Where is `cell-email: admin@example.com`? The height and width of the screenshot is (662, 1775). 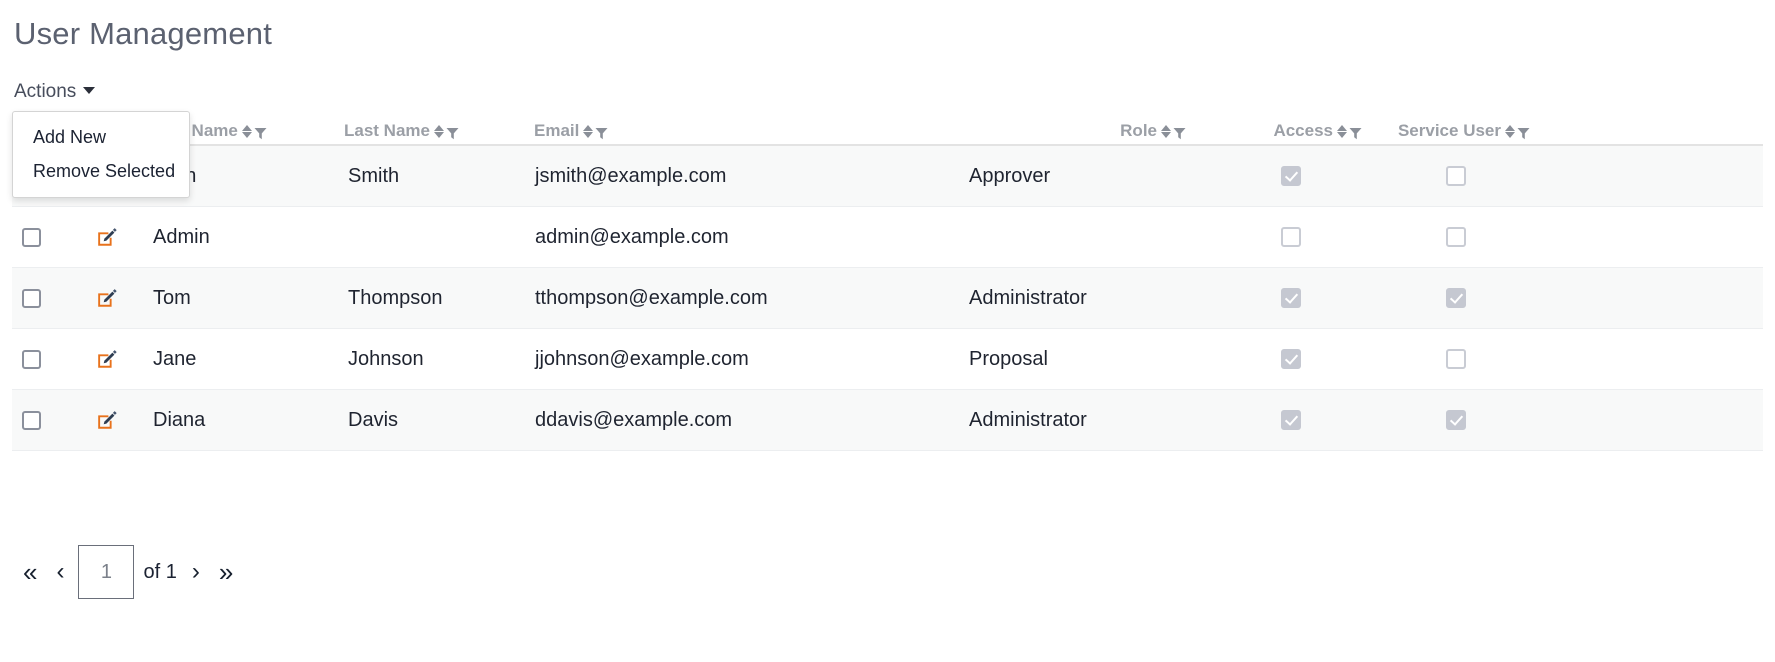 cell-email: admin@example.com is located at coordinates (632, 237).